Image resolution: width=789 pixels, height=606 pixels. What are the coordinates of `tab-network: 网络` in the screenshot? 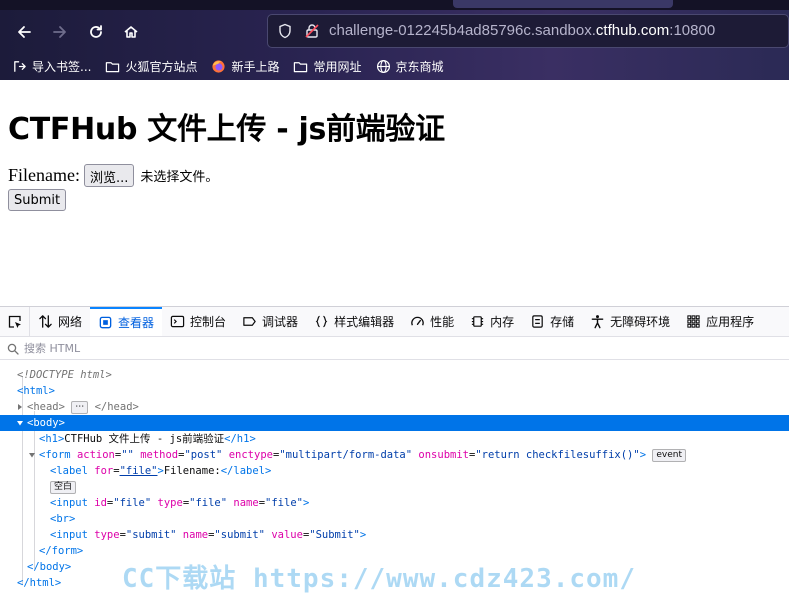 It's located at (60, 321).